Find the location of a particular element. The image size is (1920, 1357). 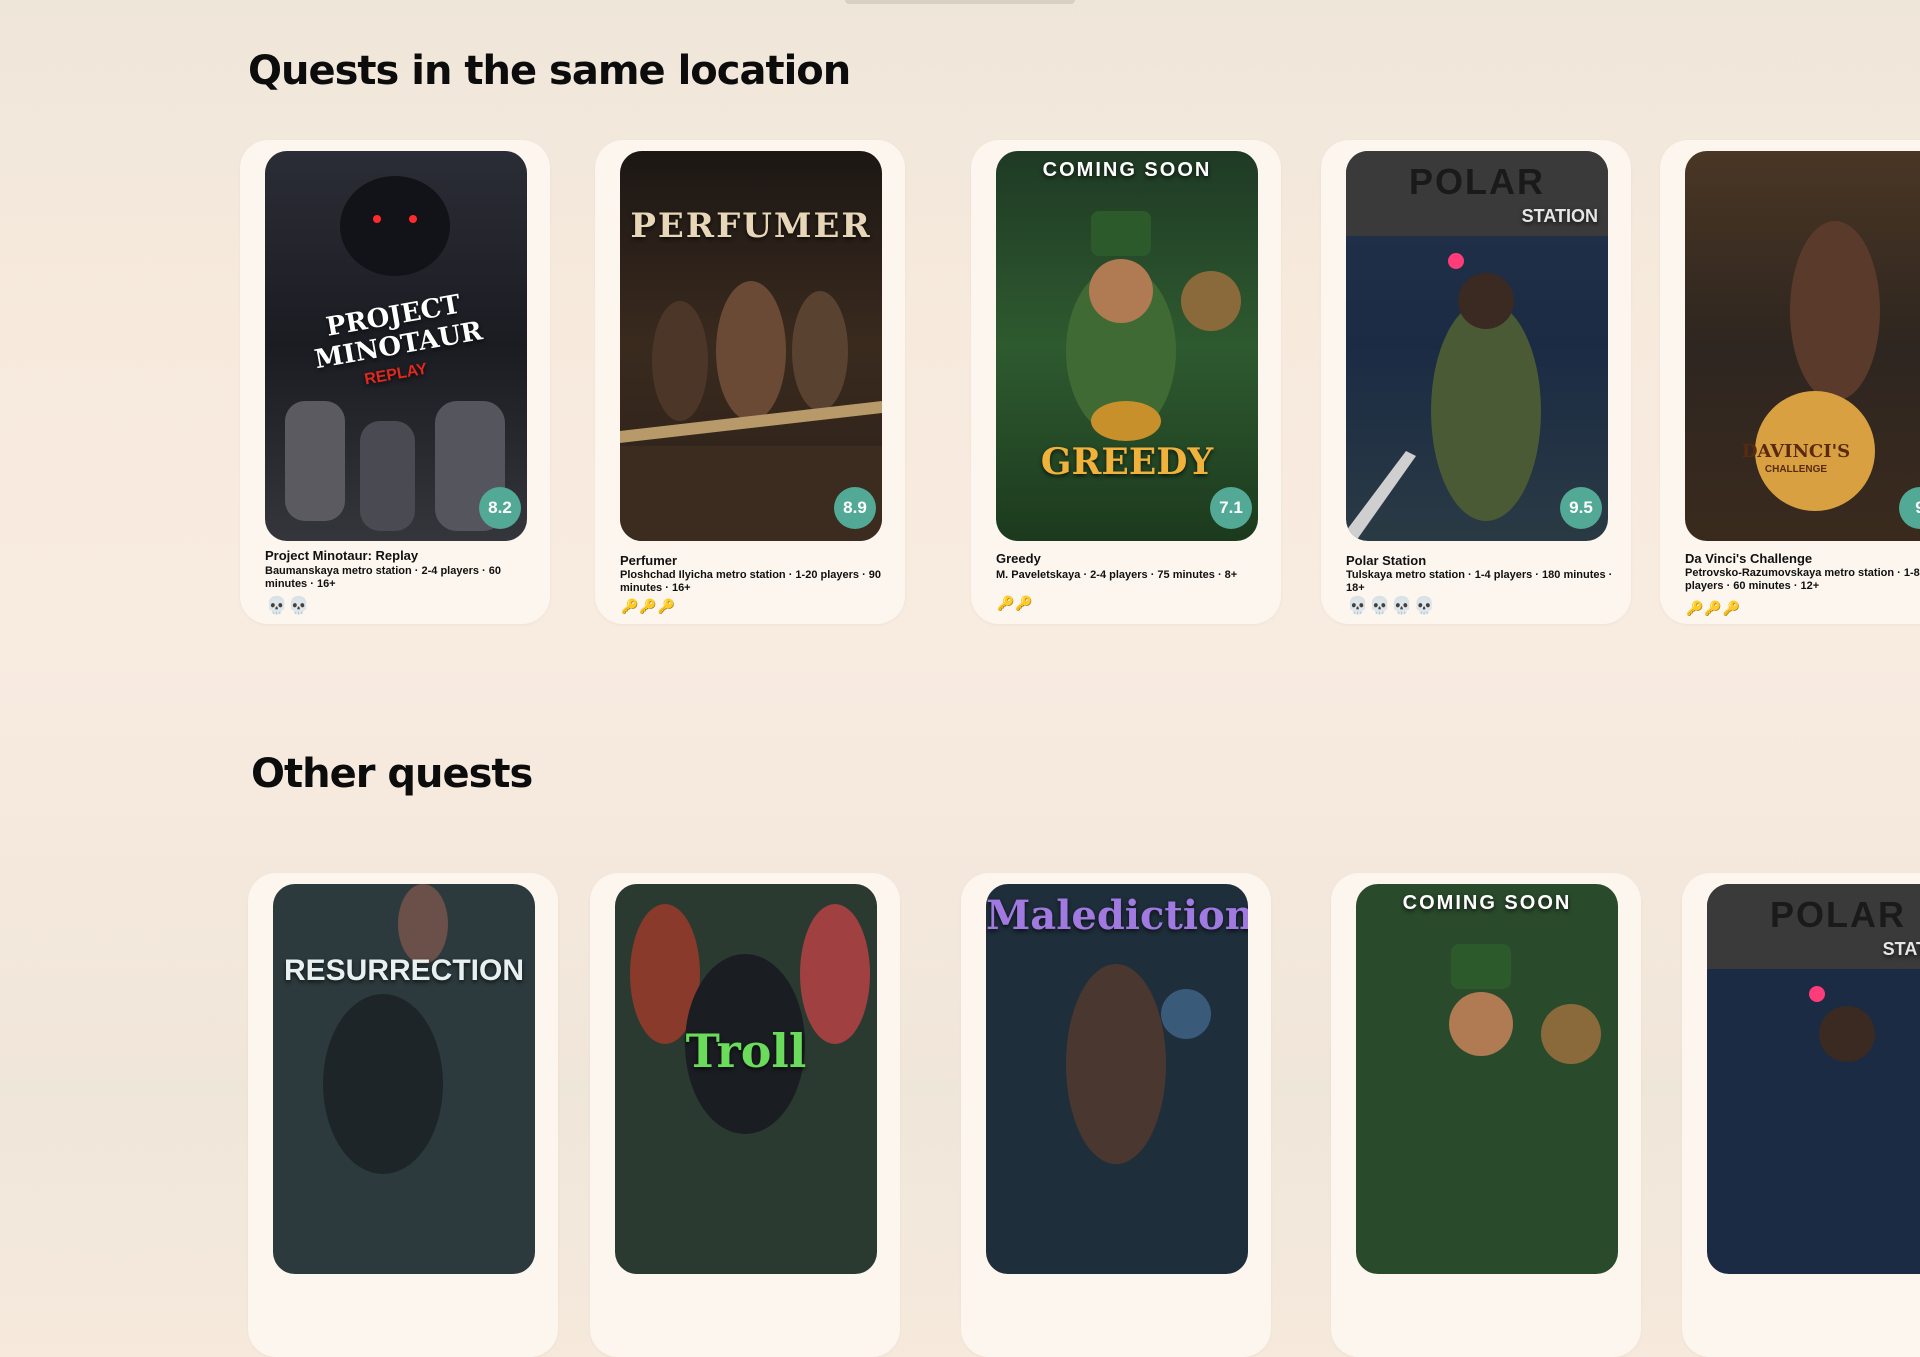

poster-title: GREEDY is located at coordinates (1127, 462).